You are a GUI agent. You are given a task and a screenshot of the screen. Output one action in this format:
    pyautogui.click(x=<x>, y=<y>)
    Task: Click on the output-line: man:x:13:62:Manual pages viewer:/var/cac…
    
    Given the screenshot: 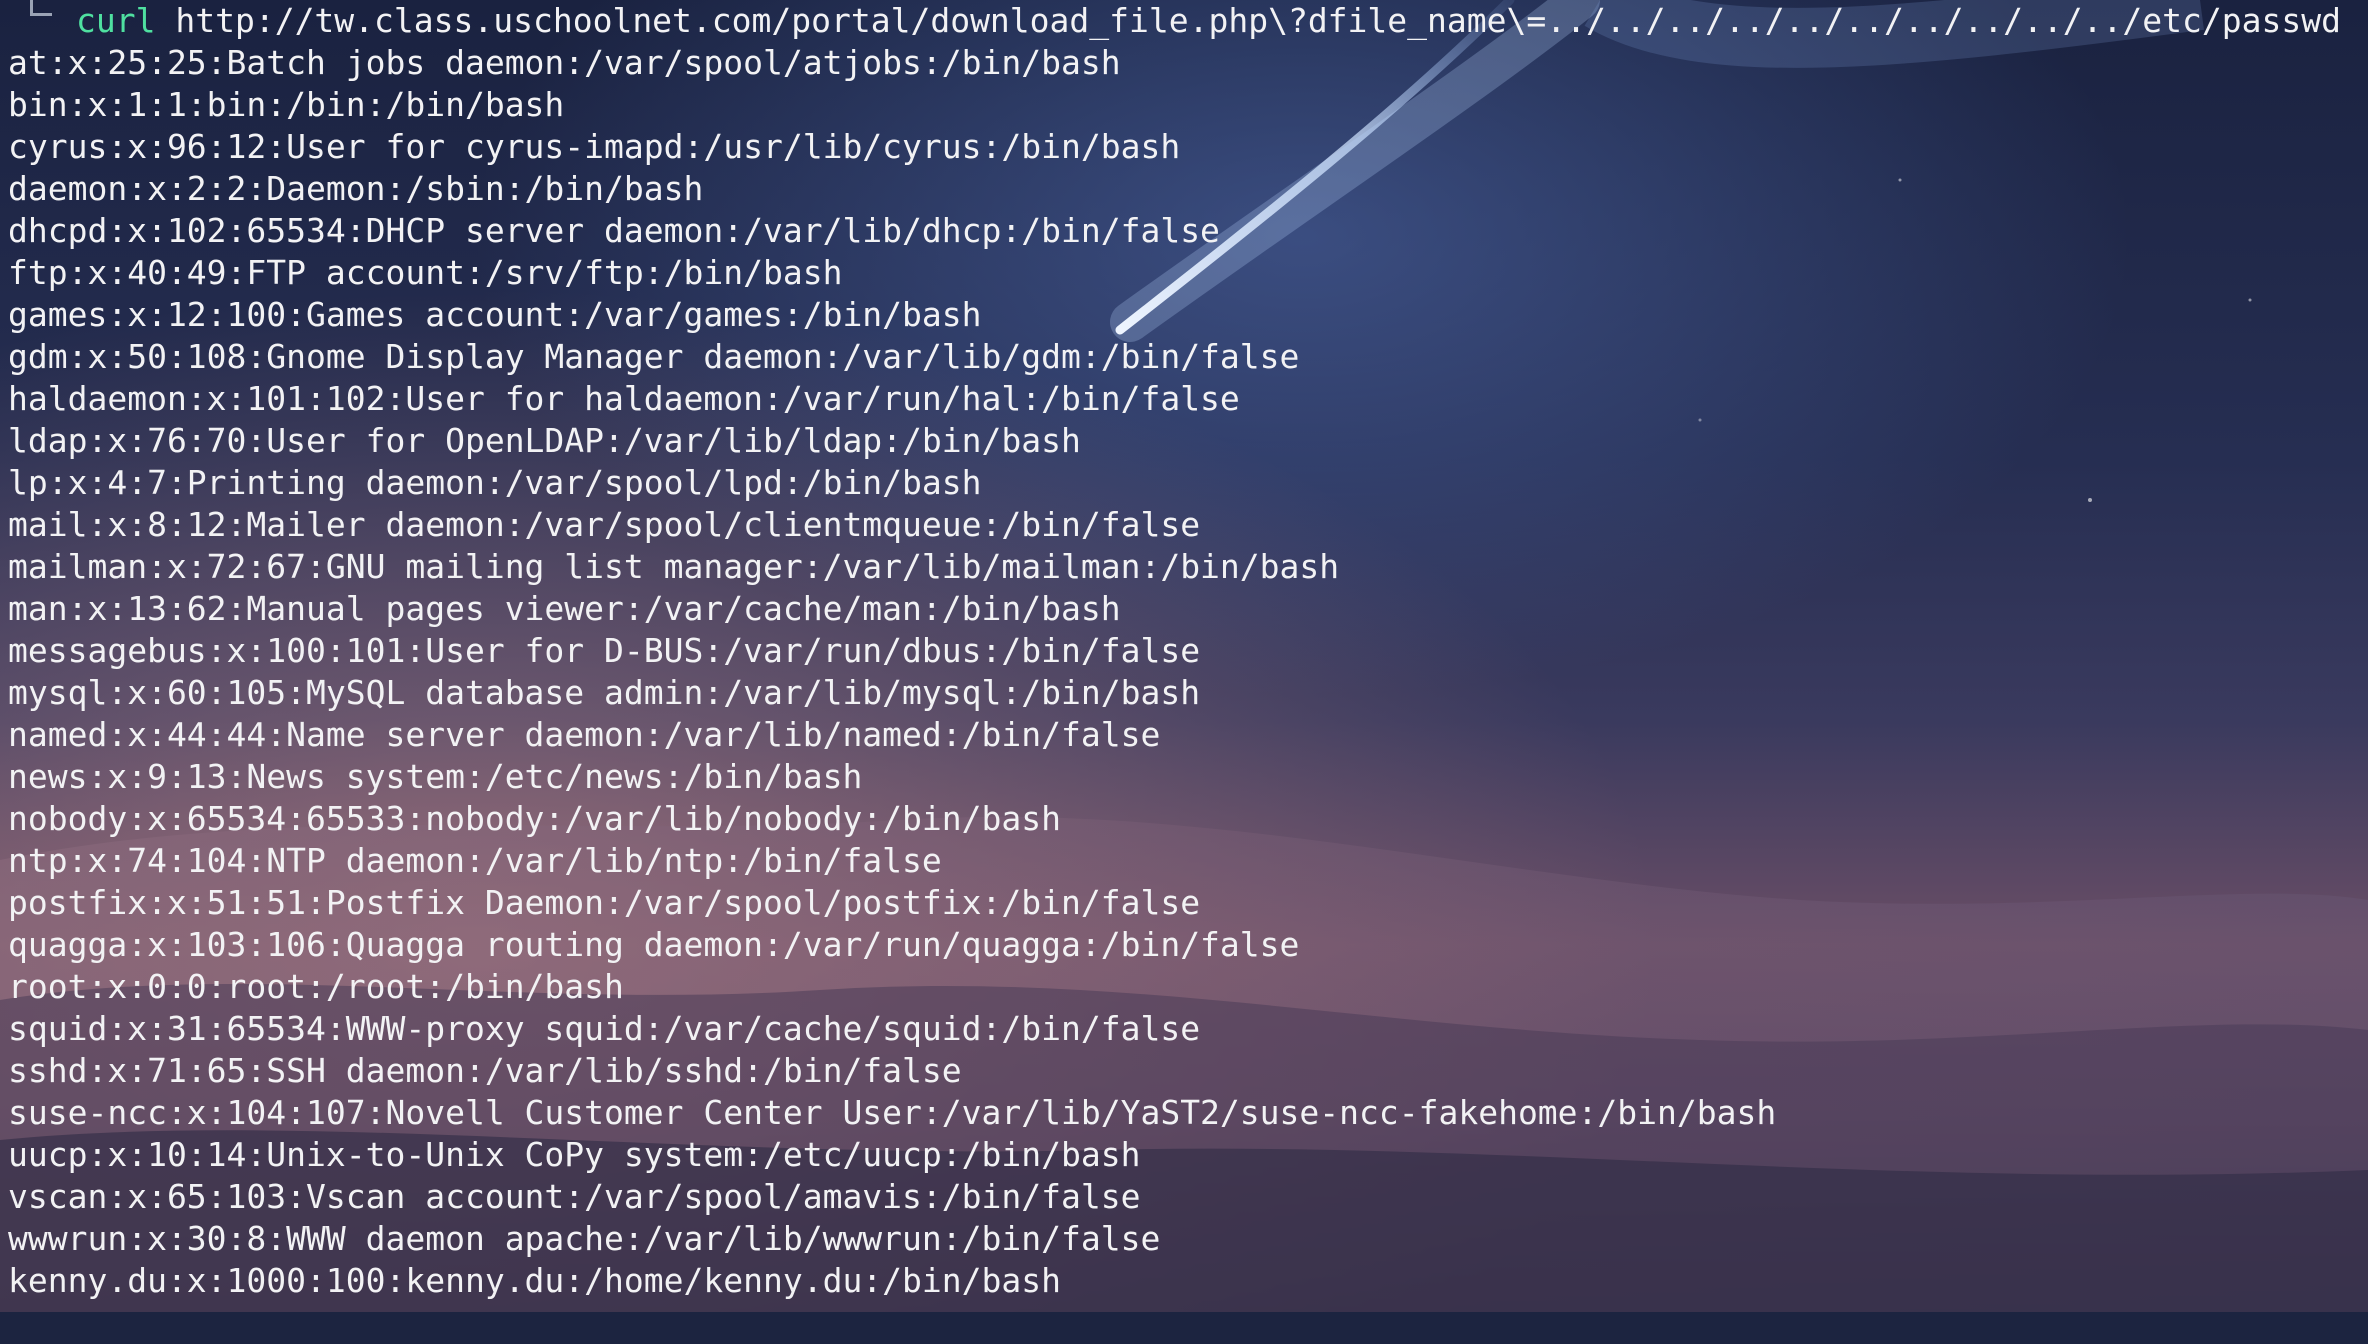 What is the action you would take?
    pyautogui.click(x=564, y=608)
    